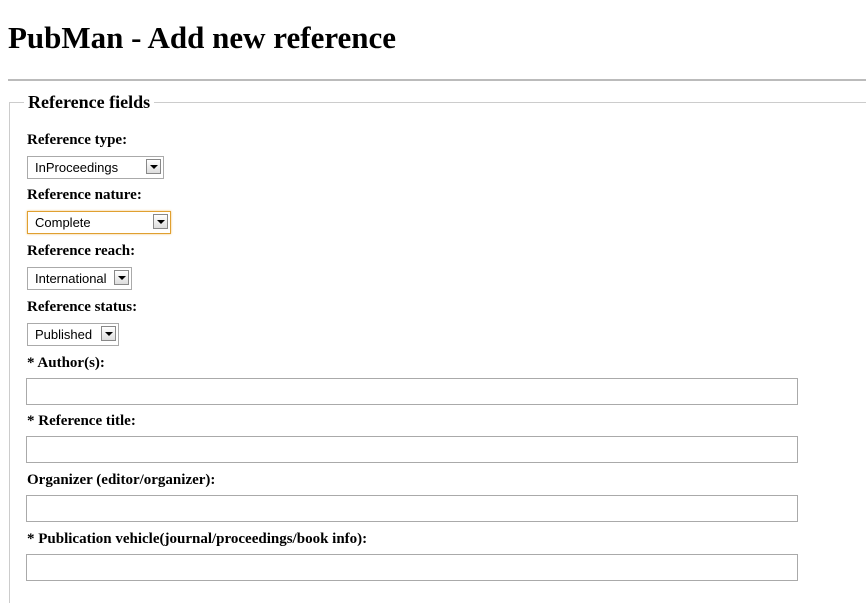 Image resolution: width=866 pixels, height=603 pixels. What do you see at coordinates (412, 449) in the screenshot?
I see `reference-title-input` at bounding box center [412, 449].